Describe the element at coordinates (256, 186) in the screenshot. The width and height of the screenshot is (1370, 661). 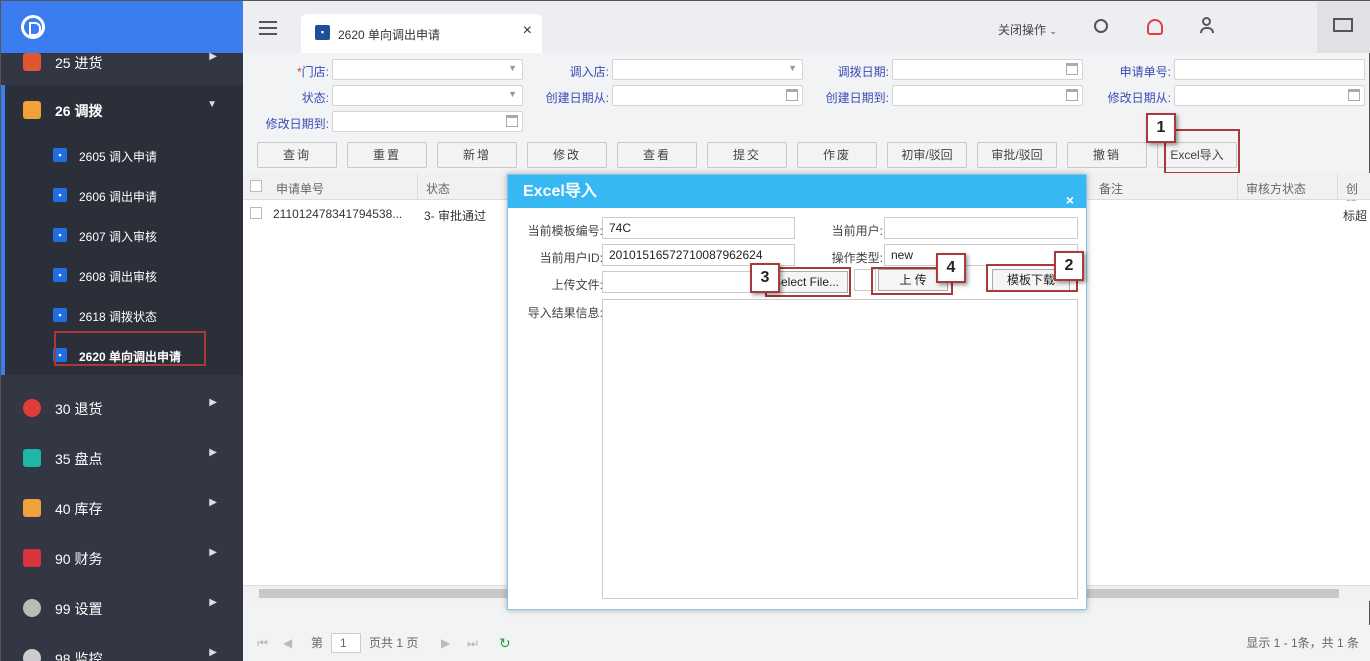
I see `select-all-checkbox` at that location.